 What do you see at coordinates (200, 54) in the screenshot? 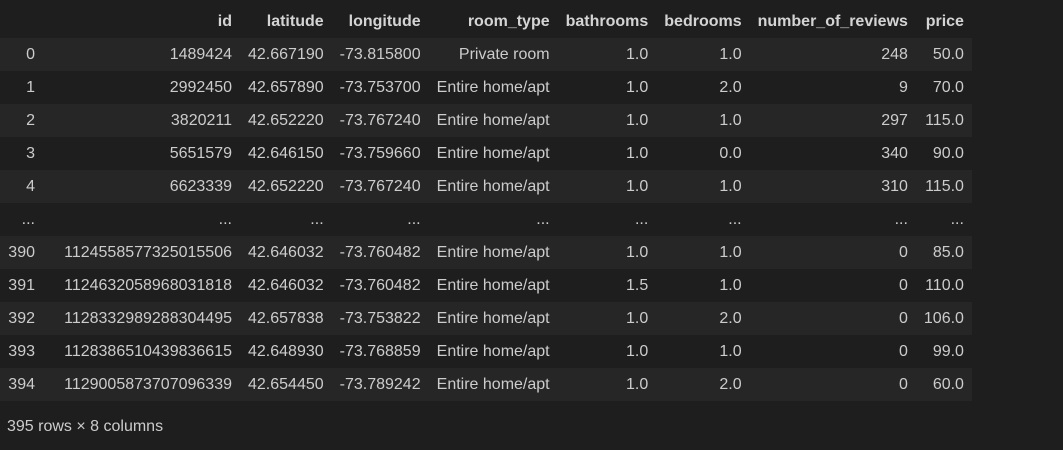
I see `table-cell: 1489424` at bounding box center [200, 54].